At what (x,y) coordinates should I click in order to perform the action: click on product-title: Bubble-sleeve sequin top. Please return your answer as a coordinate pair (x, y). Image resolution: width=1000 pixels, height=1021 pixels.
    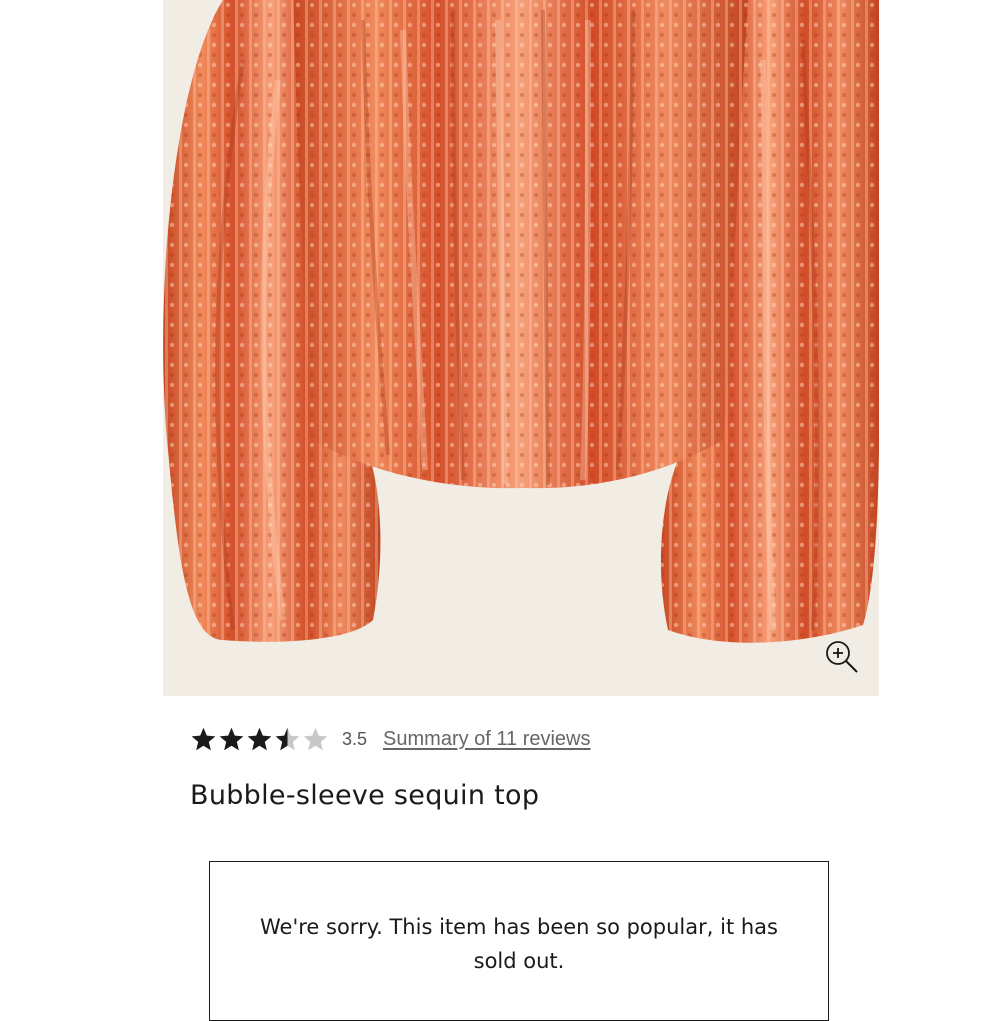
    Looking at the image, I should click on (365, 795).